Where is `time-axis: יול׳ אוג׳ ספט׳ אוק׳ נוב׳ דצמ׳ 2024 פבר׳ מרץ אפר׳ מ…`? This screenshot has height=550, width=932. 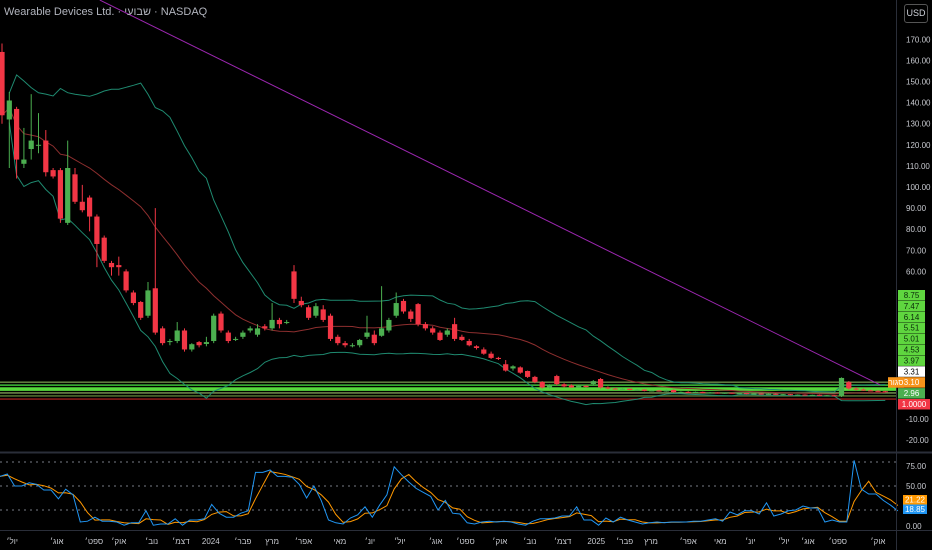 time-axis: יול׳ אוג׳ ספט׳ אוק׳ נוב׳ דצמ׳ 2024 פבר׳ מרץ אפר׳ מ… is located at coordinates (445, 541).